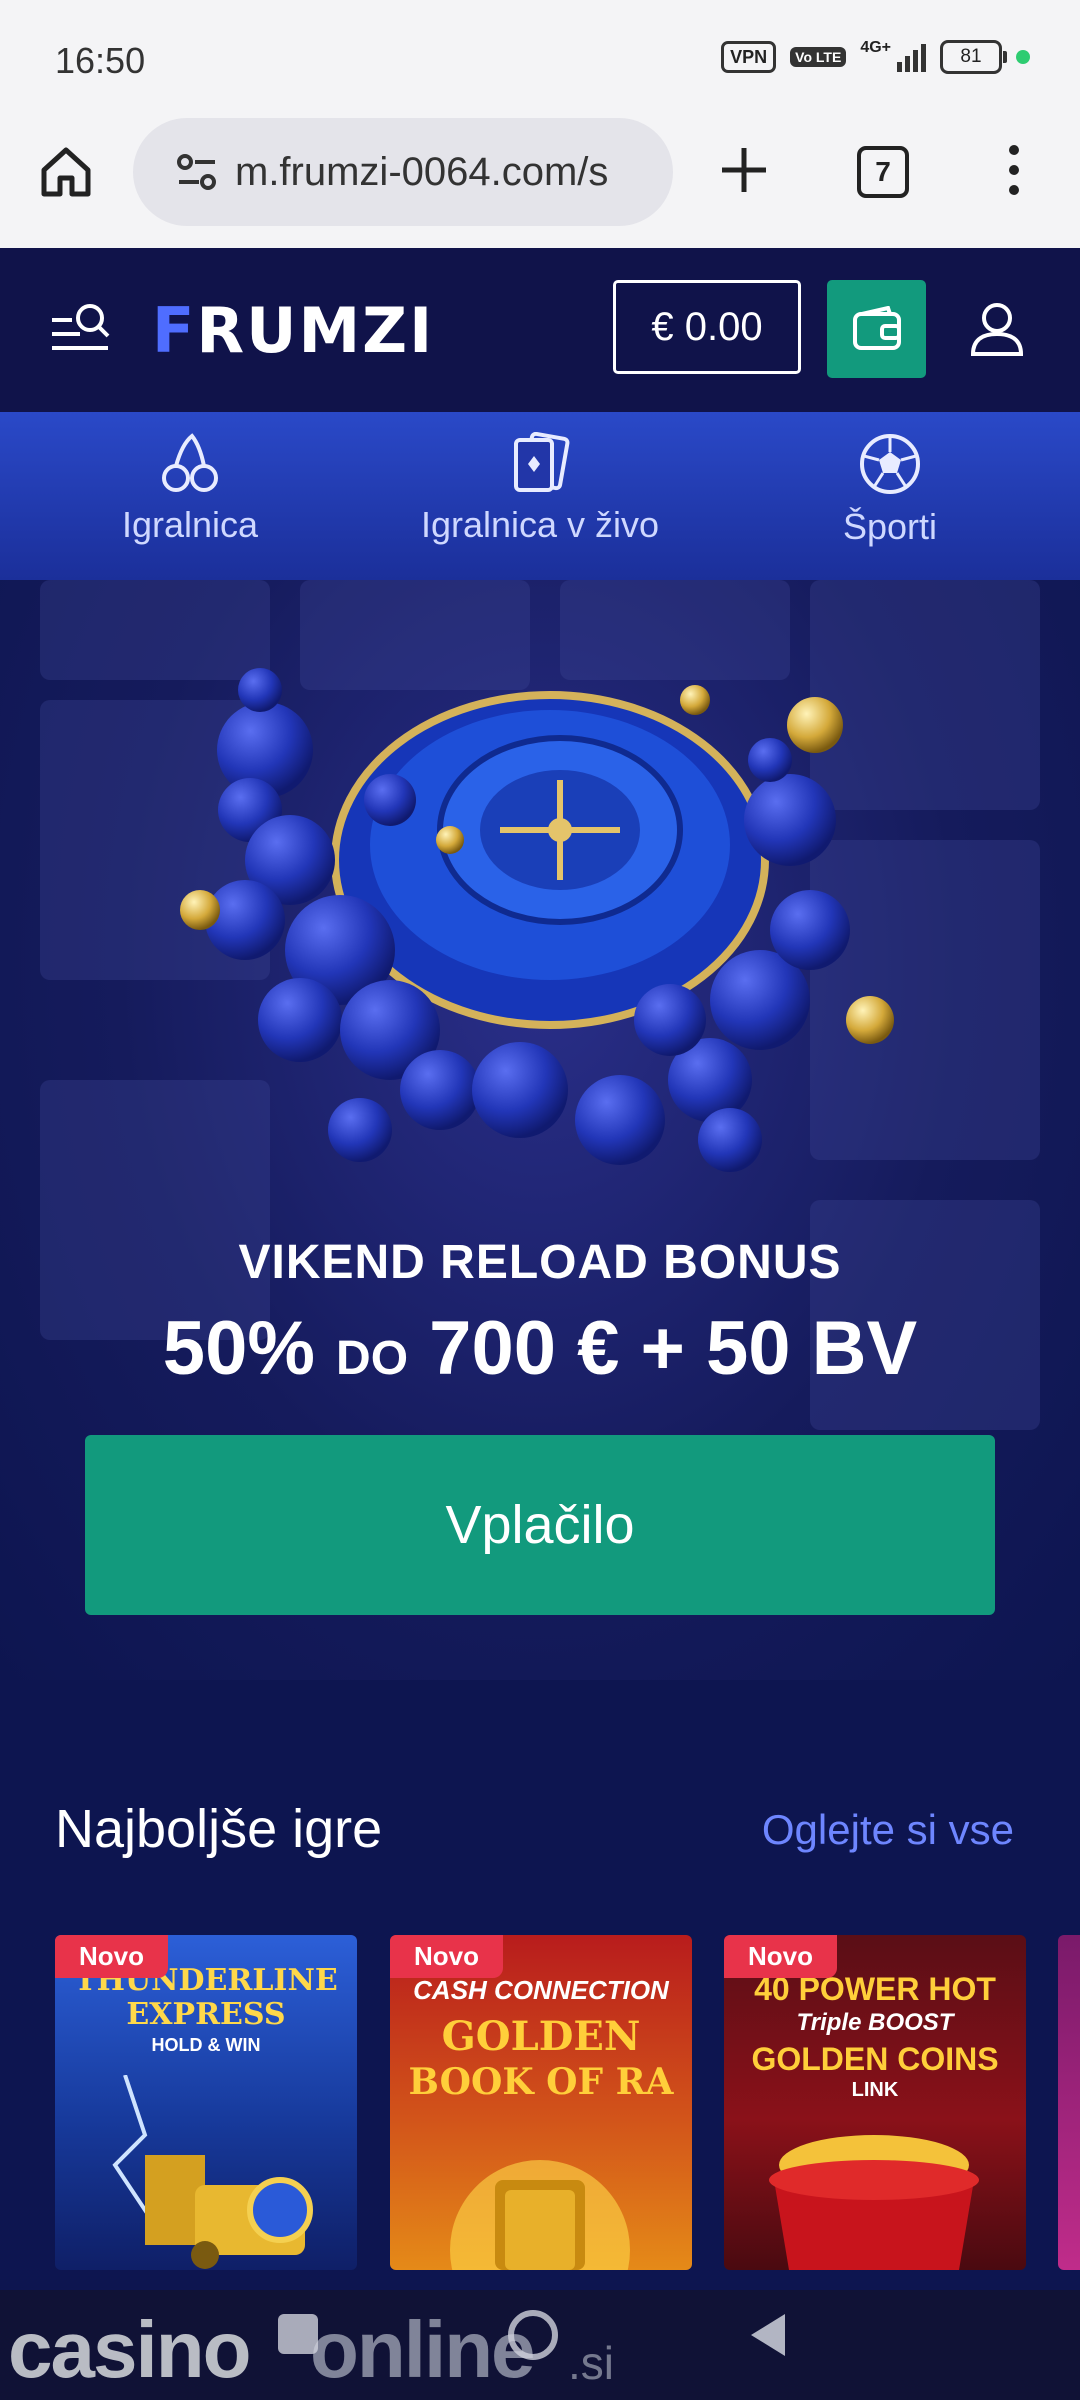 Image resolution: width=1080 pixels, height=2400 pixels. I want to click on nav-item-casino: Igralnica, so click(190, 489).